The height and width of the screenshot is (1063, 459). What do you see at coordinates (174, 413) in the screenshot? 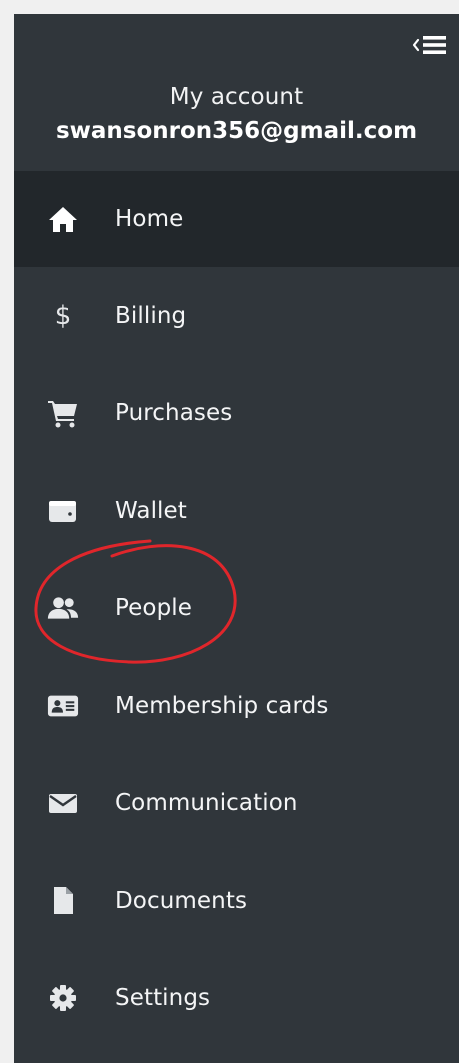
I see `sidebar-item-label: Purchases` at bounding box center [174, 413].